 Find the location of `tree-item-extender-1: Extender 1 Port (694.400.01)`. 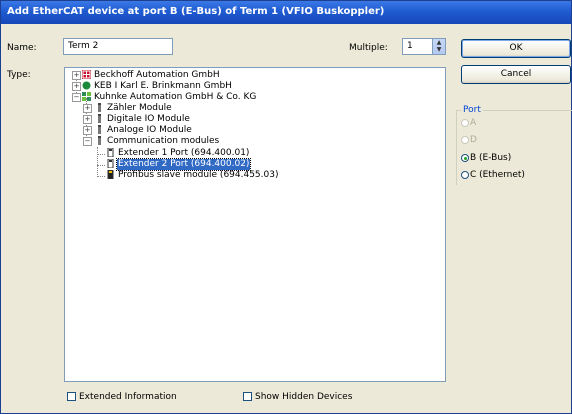

tree-item-extender-1: Extender 1 Port (694.400.01) is located at coordinates (255, 153).